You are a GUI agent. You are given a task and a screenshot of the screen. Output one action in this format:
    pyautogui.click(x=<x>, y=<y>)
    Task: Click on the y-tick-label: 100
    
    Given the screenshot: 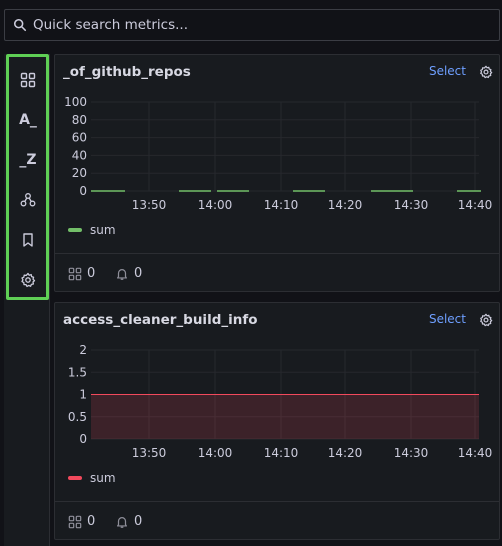 What is the action you would take?
    pyautogui.click(x=75, y=102)
    